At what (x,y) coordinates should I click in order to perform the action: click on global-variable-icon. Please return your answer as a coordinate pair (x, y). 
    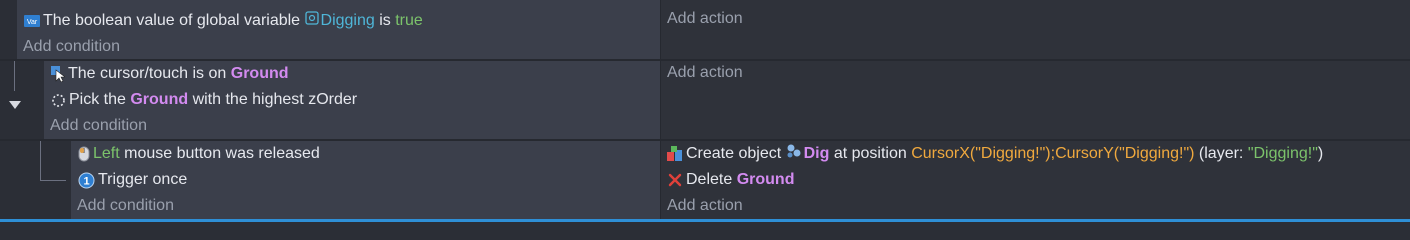
    Looking at the image, I should click on (311, 18).